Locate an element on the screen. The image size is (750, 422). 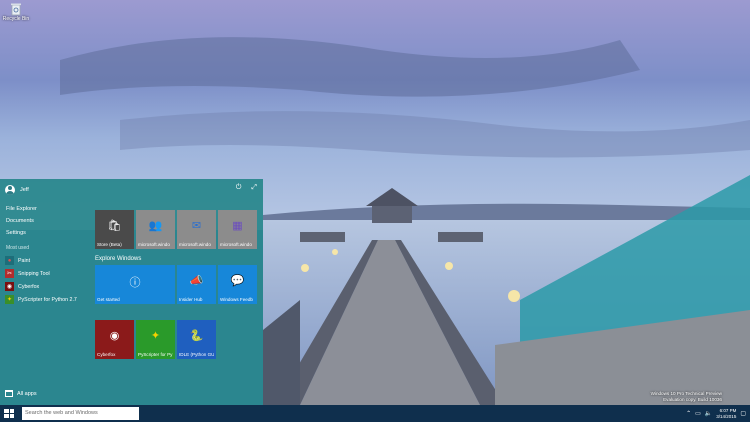
tile-get-started: ⓘ Get started is located at coordinates (135, 284).